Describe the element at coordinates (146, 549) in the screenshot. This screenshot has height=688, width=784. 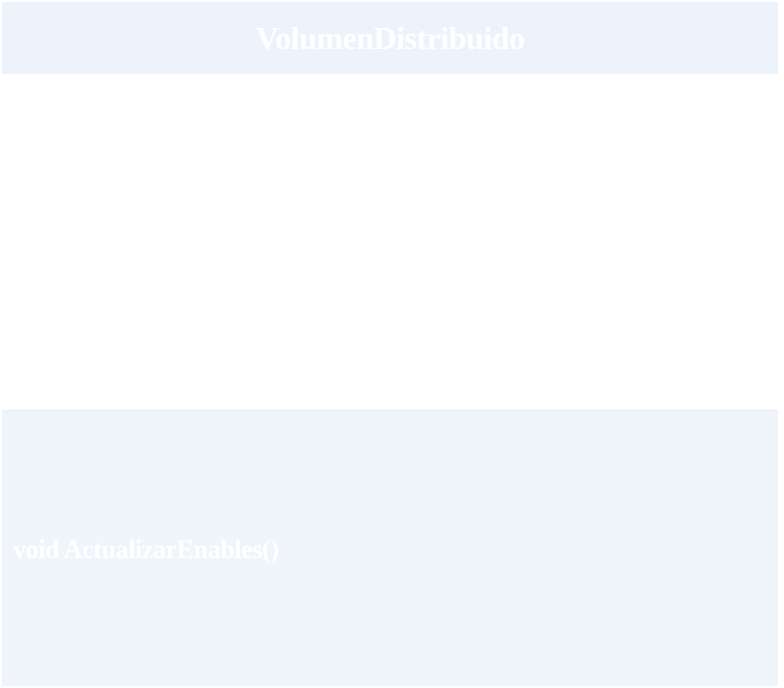
I see `method-actualizar-enables: void ActualizarEnables()` at that location.